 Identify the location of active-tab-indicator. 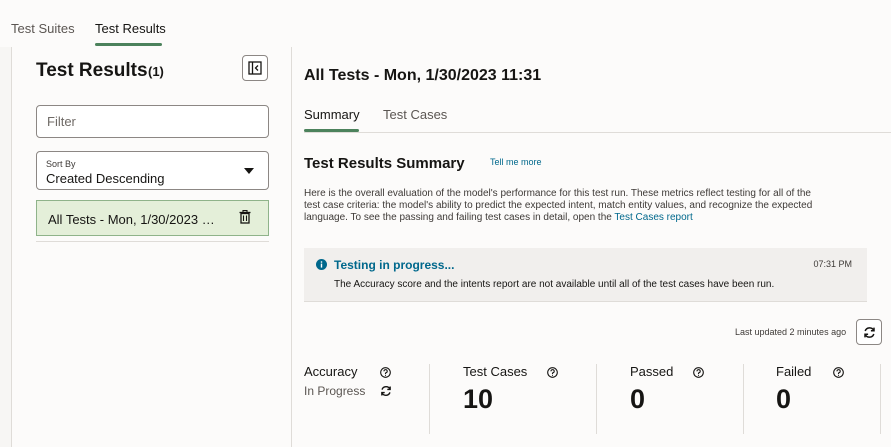
(128, 44).